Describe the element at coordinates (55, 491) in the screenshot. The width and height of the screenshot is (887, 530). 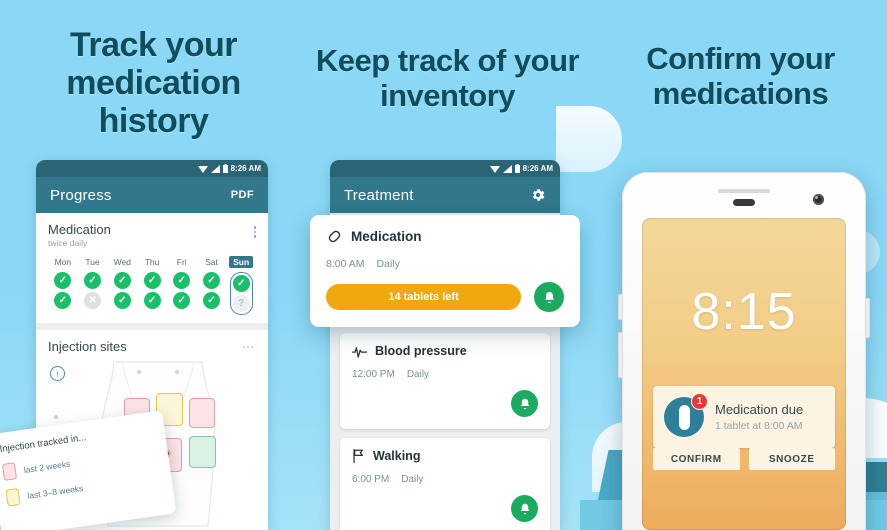
I see `legend-label: last 3–8 weeks` at that location.